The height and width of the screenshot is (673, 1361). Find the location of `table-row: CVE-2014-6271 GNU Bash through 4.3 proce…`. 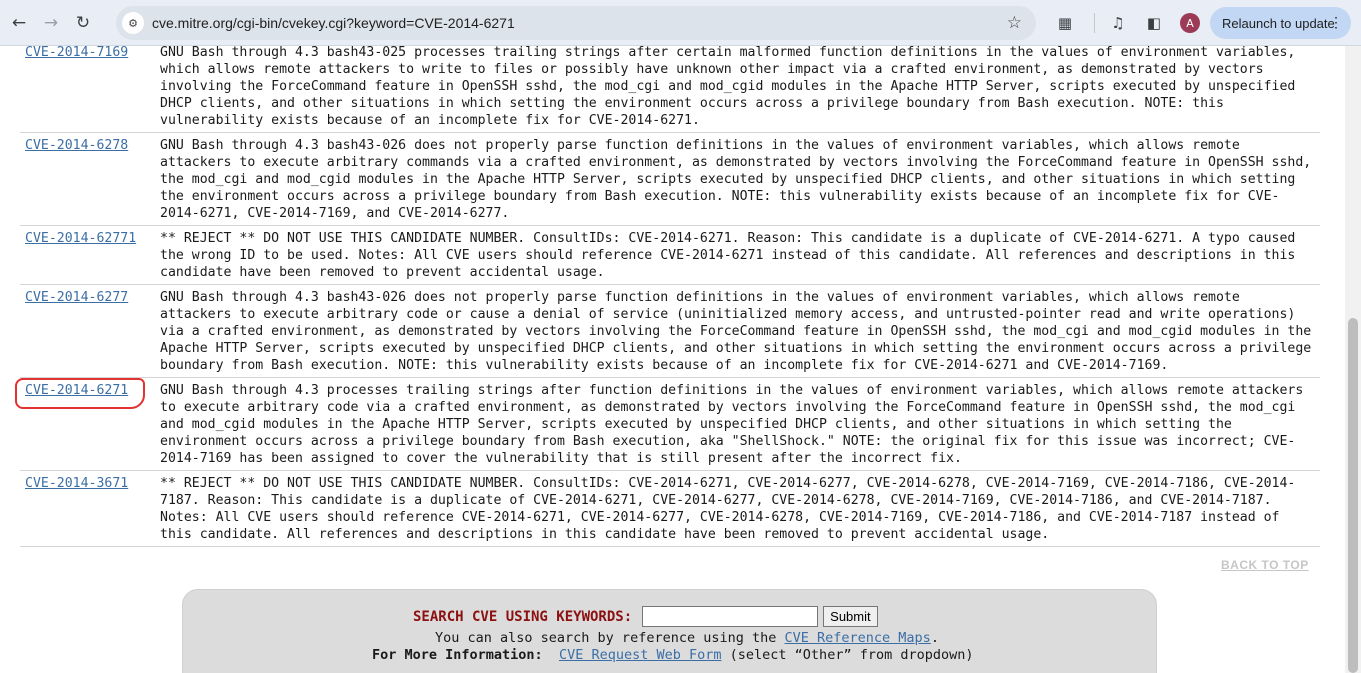

table-row: CVE-2014-6271 GNU Bash through 4.3 proce… is located at coordinates (670, 424).